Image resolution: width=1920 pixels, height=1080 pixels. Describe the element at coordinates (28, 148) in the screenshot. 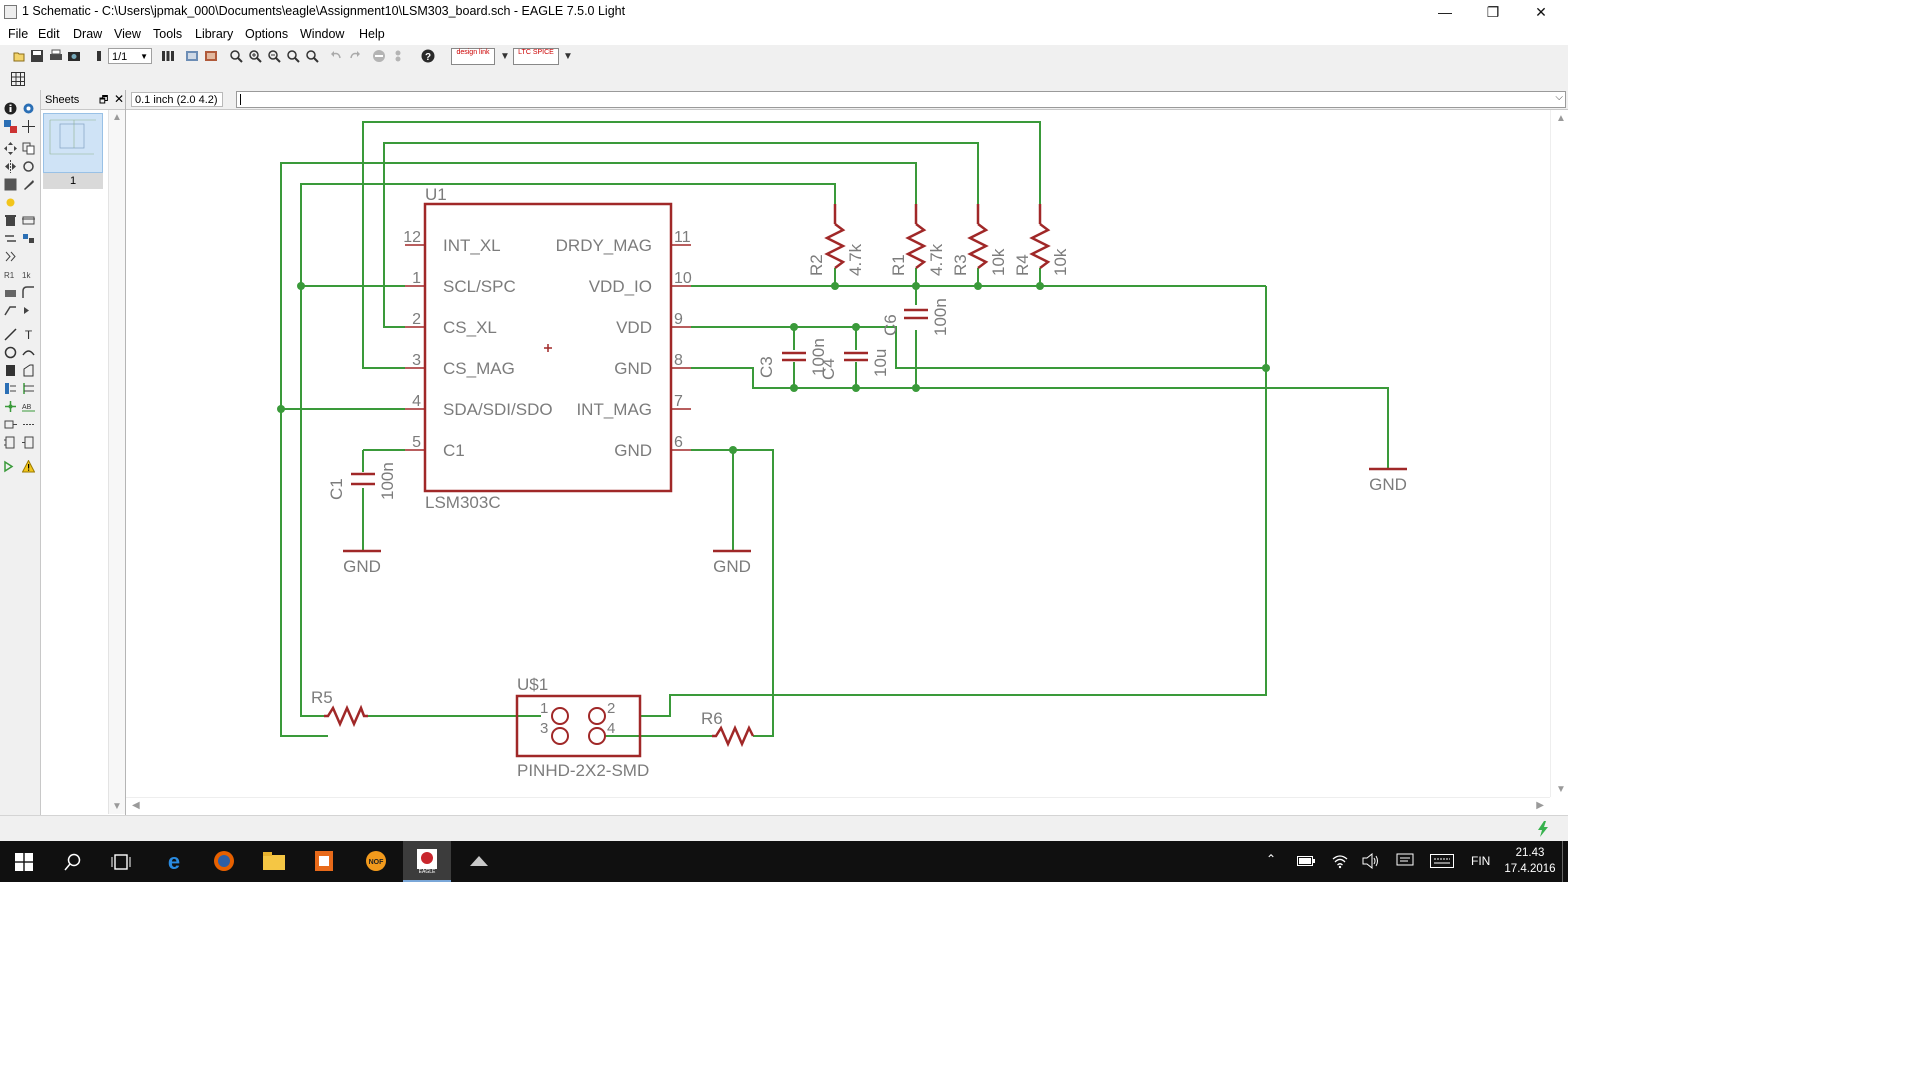

I see `copy-icon` at that location.